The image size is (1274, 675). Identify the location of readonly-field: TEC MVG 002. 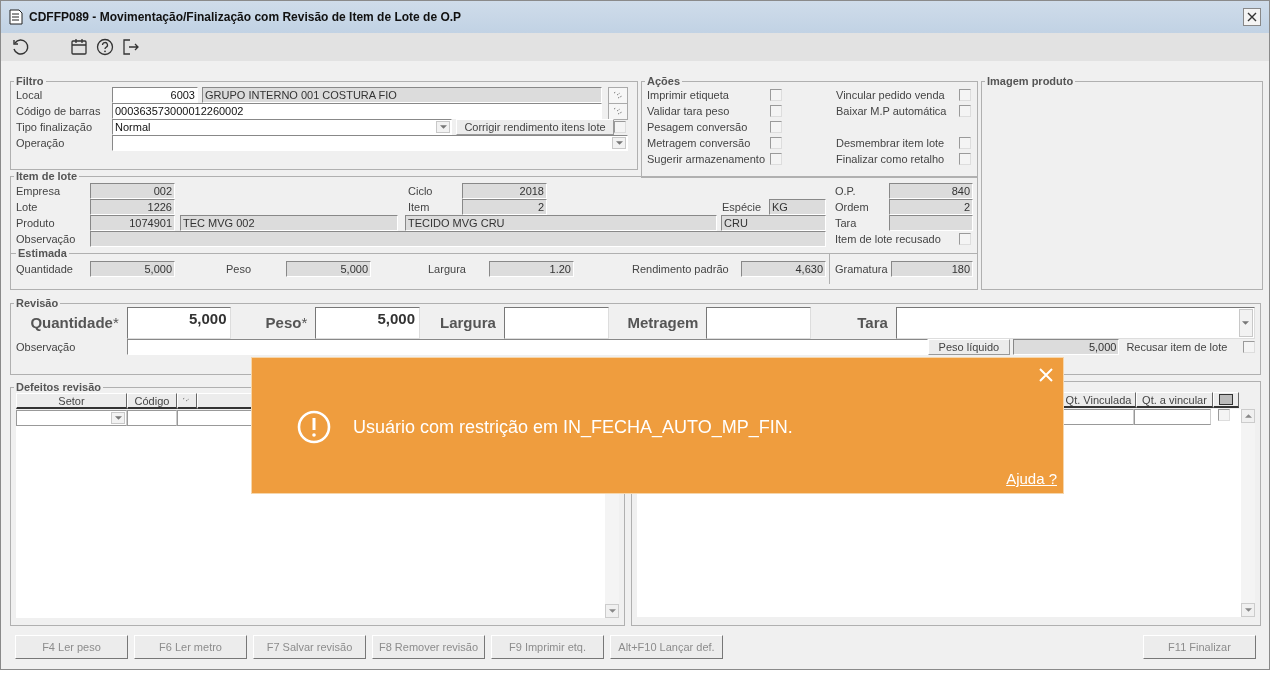
(289, 223).